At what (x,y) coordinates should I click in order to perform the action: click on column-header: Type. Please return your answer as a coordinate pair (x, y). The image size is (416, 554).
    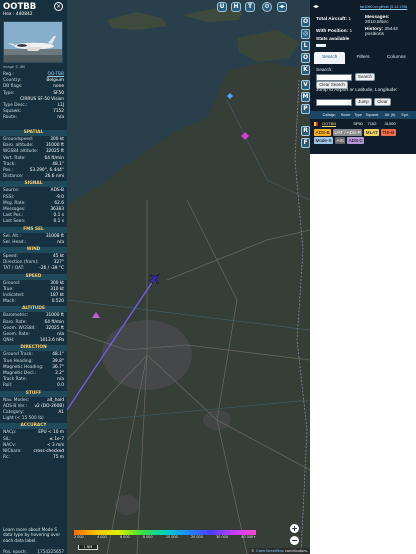
    Looking at the image, I should click on (358, 115).